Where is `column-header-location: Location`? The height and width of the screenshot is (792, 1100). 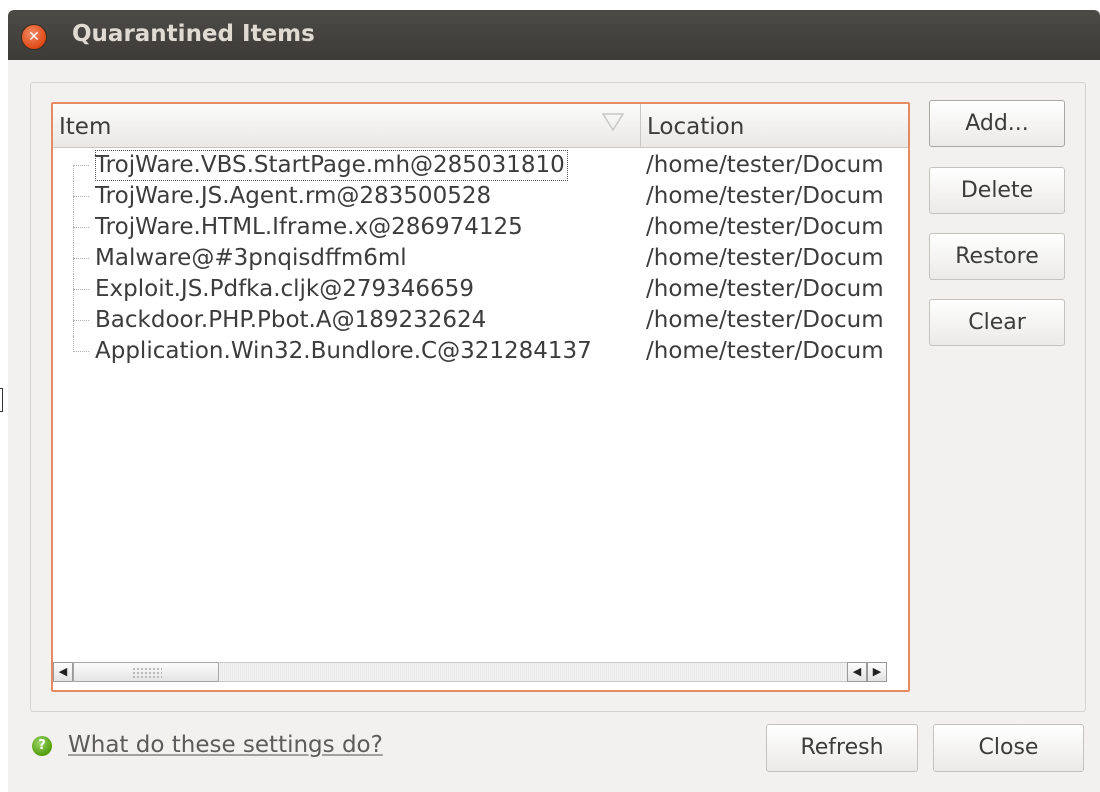
column-header-location: Location is located at coordinates (774, 126).